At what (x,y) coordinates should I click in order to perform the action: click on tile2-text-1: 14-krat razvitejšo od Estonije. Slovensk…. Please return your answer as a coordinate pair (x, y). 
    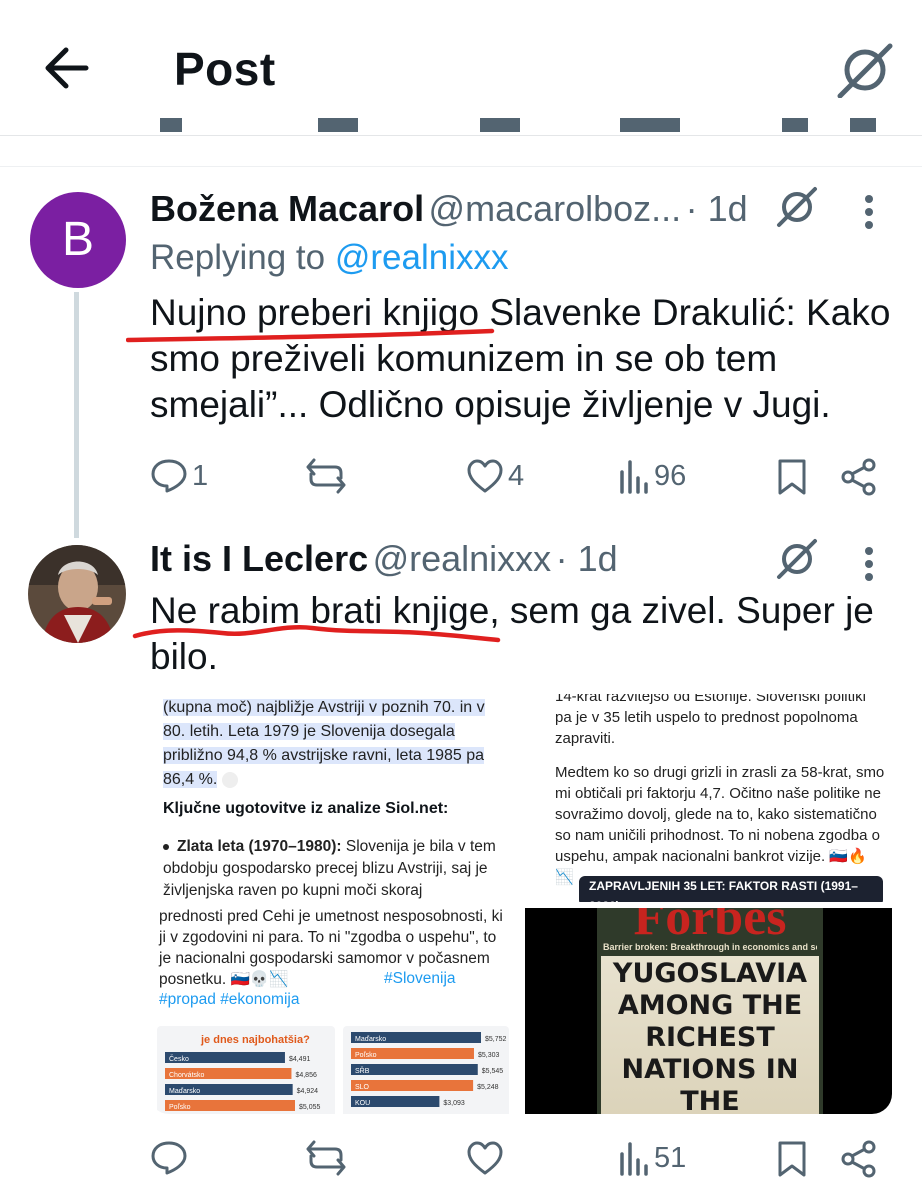
    Looking at the image, I should click on (710, 720).